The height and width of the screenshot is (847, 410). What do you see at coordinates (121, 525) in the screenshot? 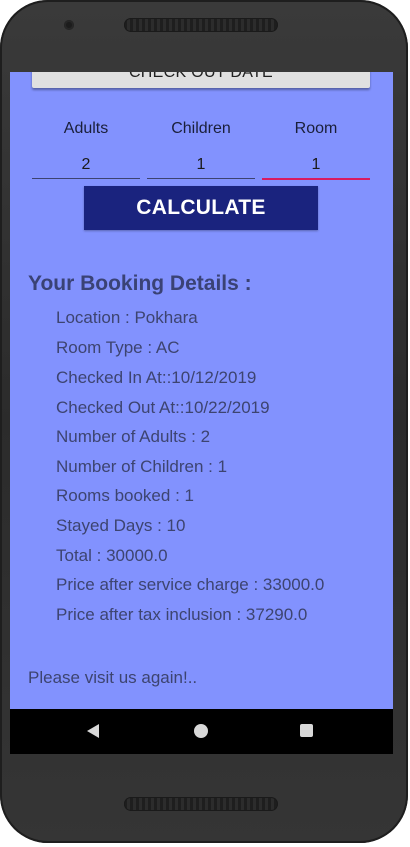
I see `detail-stayed-days: Stayed Days : 10` at bounding box center [121, 525].